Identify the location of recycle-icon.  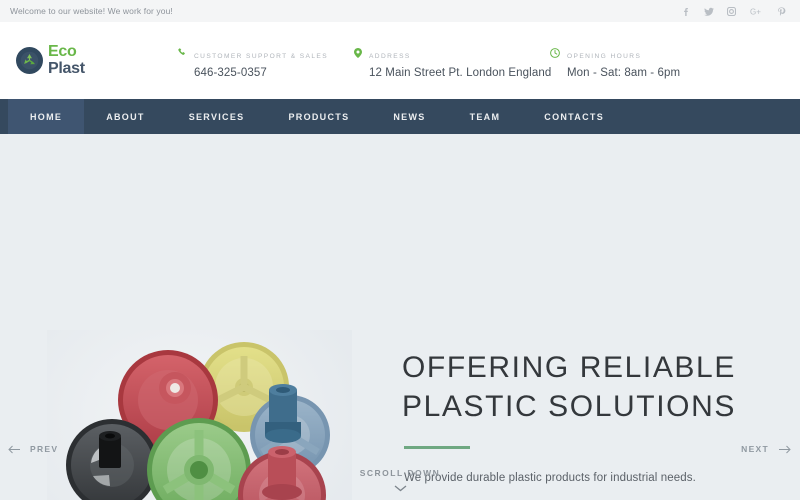
(29, 60).